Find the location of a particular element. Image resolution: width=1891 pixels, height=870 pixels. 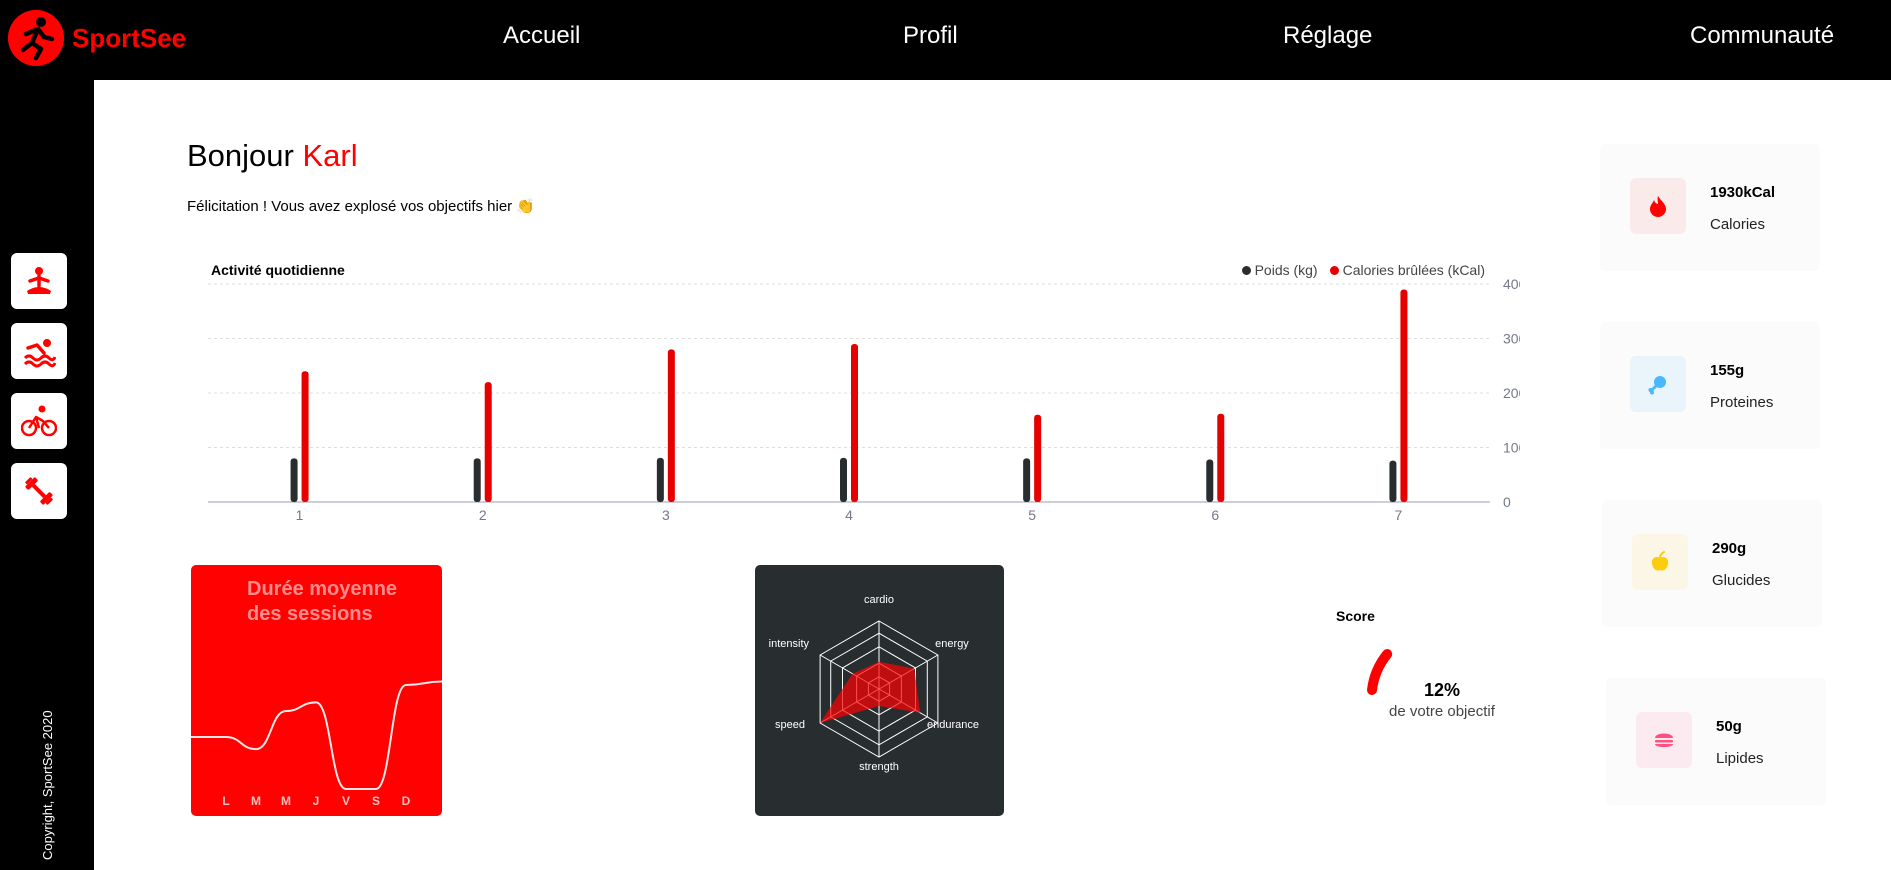

carbs-label: Glucides is located at coordinates (1741, 580).